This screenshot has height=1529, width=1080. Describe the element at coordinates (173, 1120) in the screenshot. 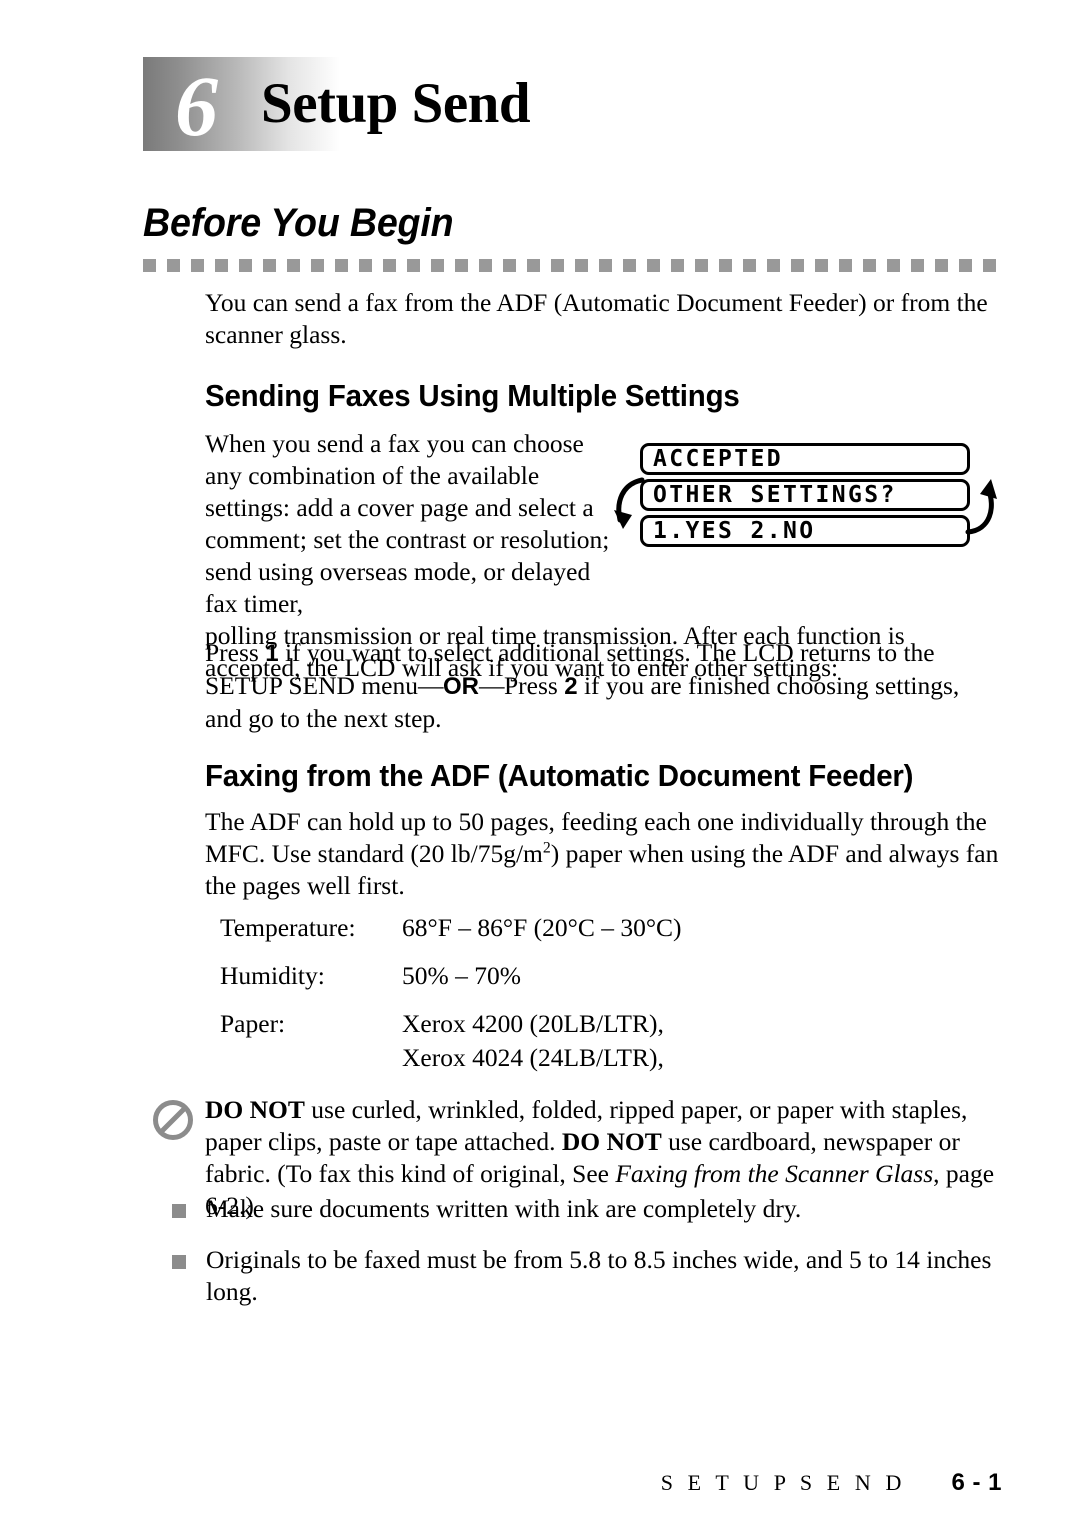

I see `prohibited-icon` at that location.